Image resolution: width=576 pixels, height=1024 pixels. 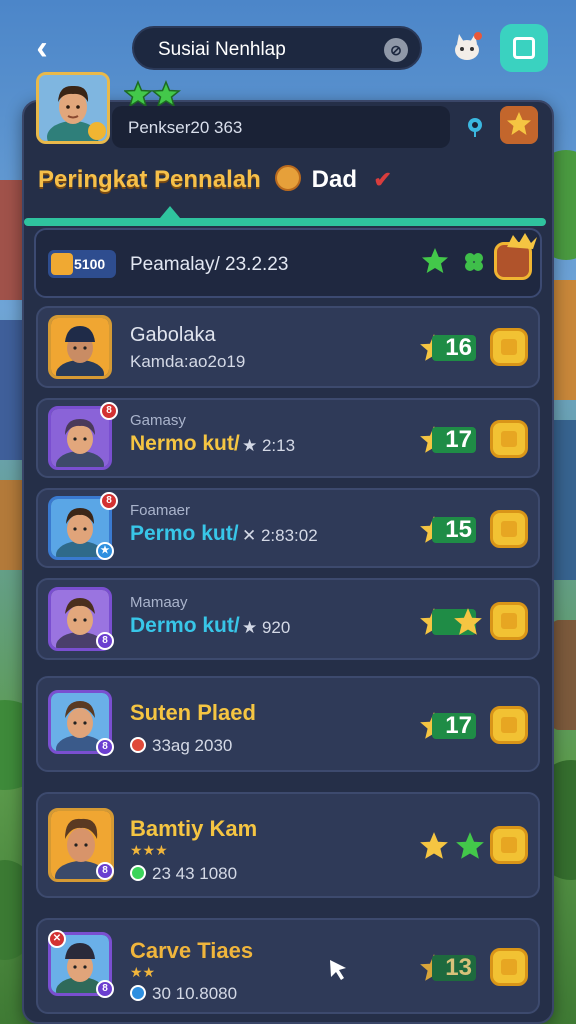 I want to click on rank-hex-icon, so click(x=62, y=264).